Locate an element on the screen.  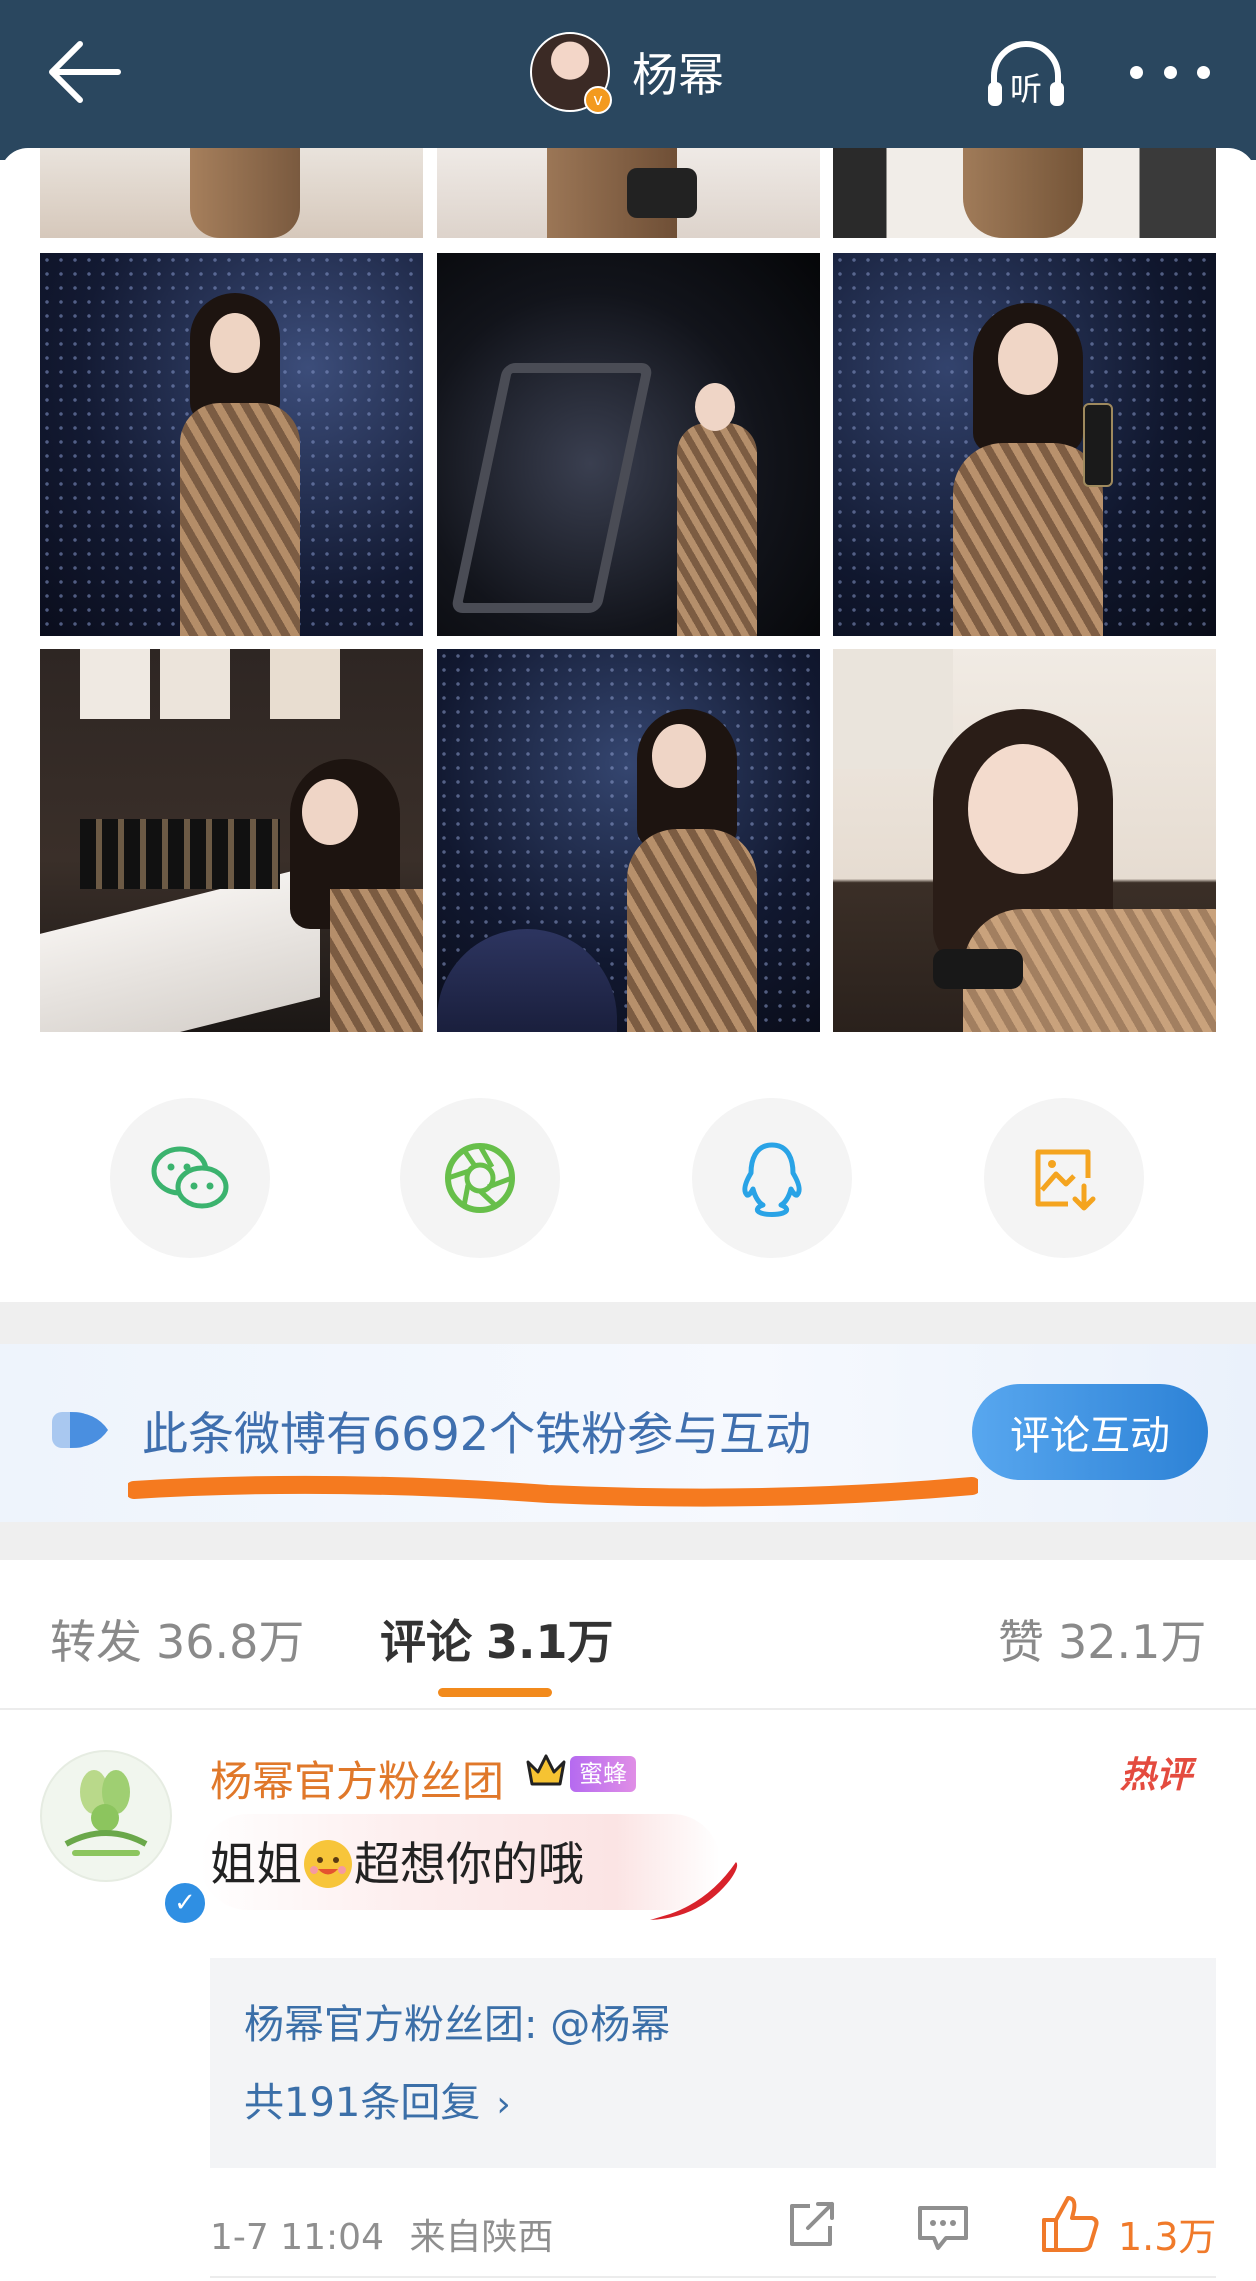
highlight-underline is located at coordinates (553, 1491).